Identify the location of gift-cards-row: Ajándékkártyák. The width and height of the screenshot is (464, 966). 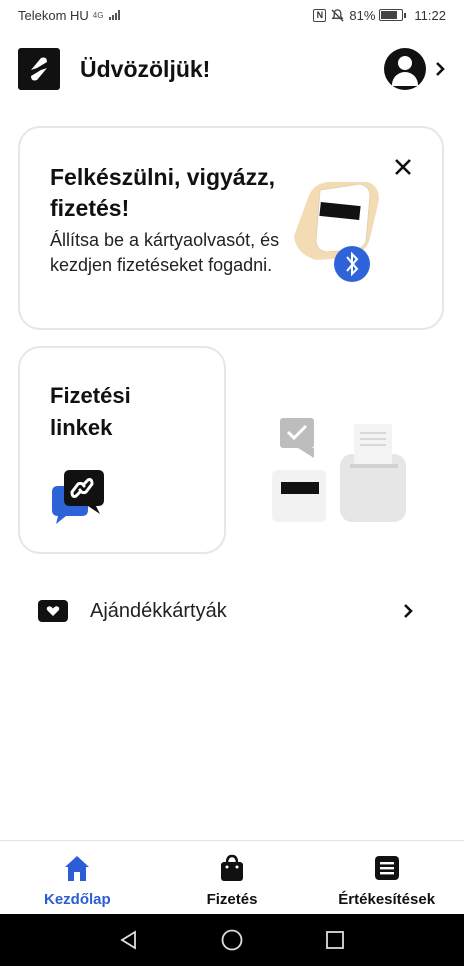
(226, 611).